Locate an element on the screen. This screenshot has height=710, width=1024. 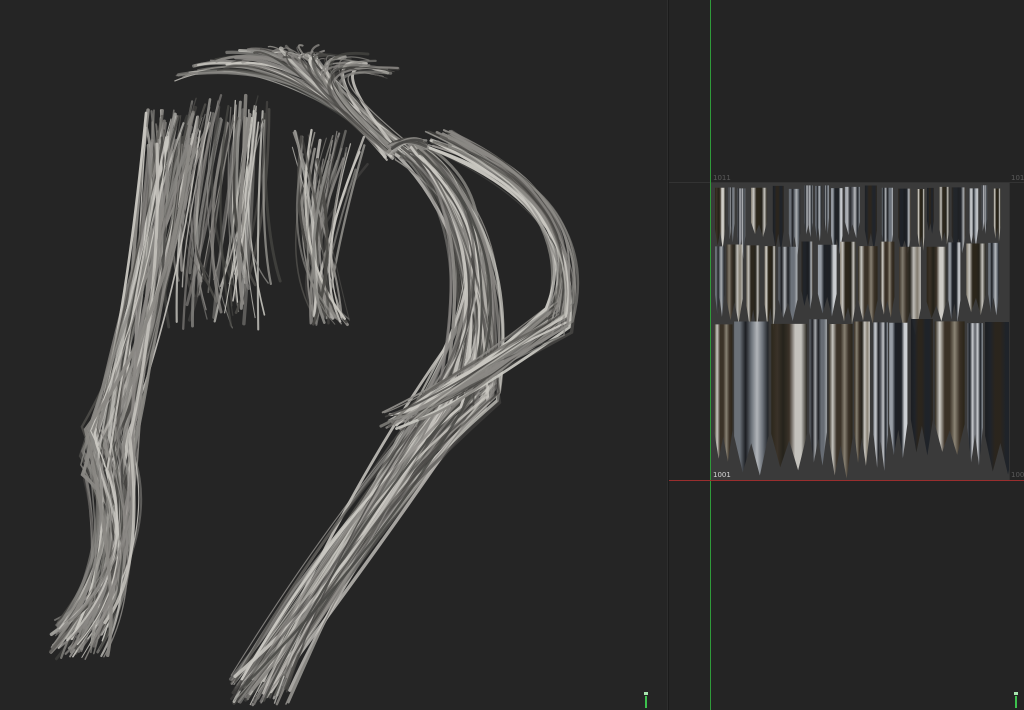
v-axis-line is located at coordinates (710, 355).